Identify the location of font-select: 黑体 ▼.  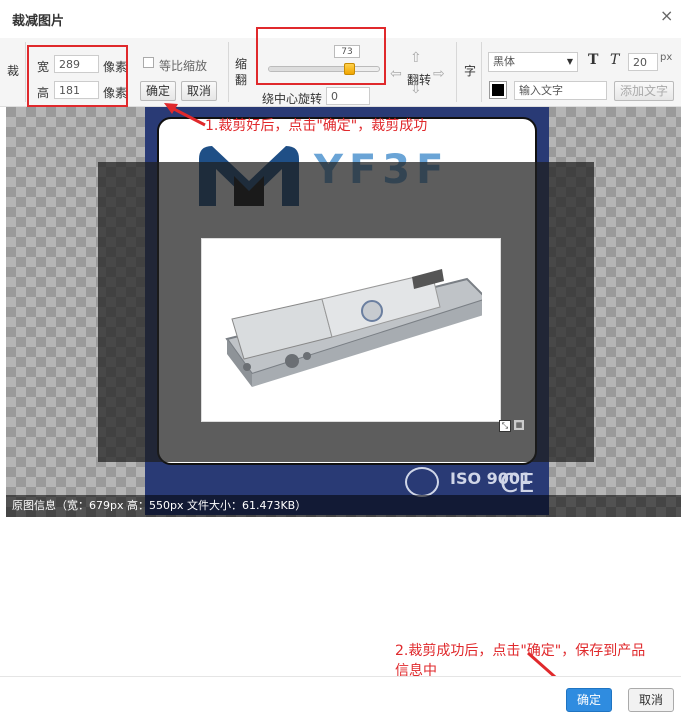
(533, 62).